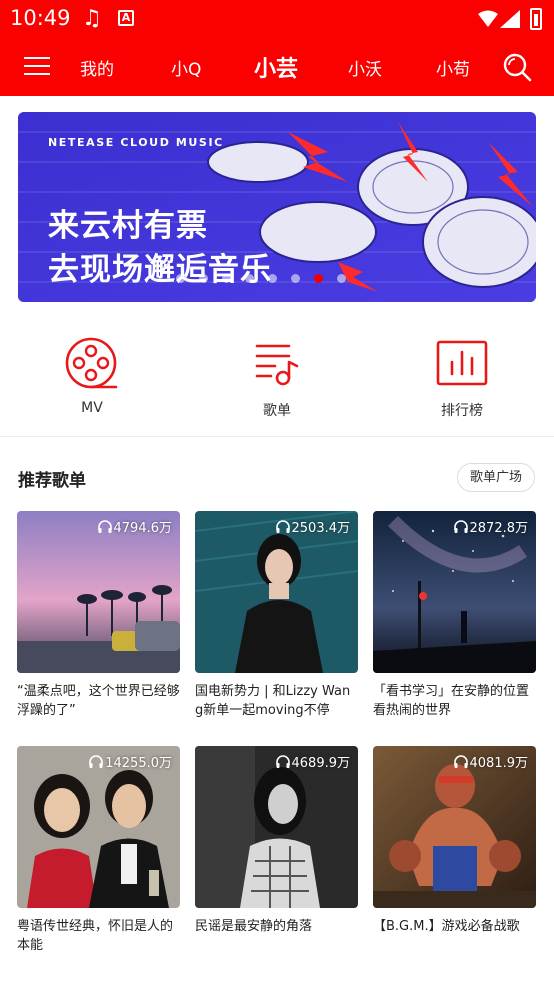  What do you see at coordinates (510, 19) in the screenshot?
I see `signal-icon` at bounding box center [510, 19].